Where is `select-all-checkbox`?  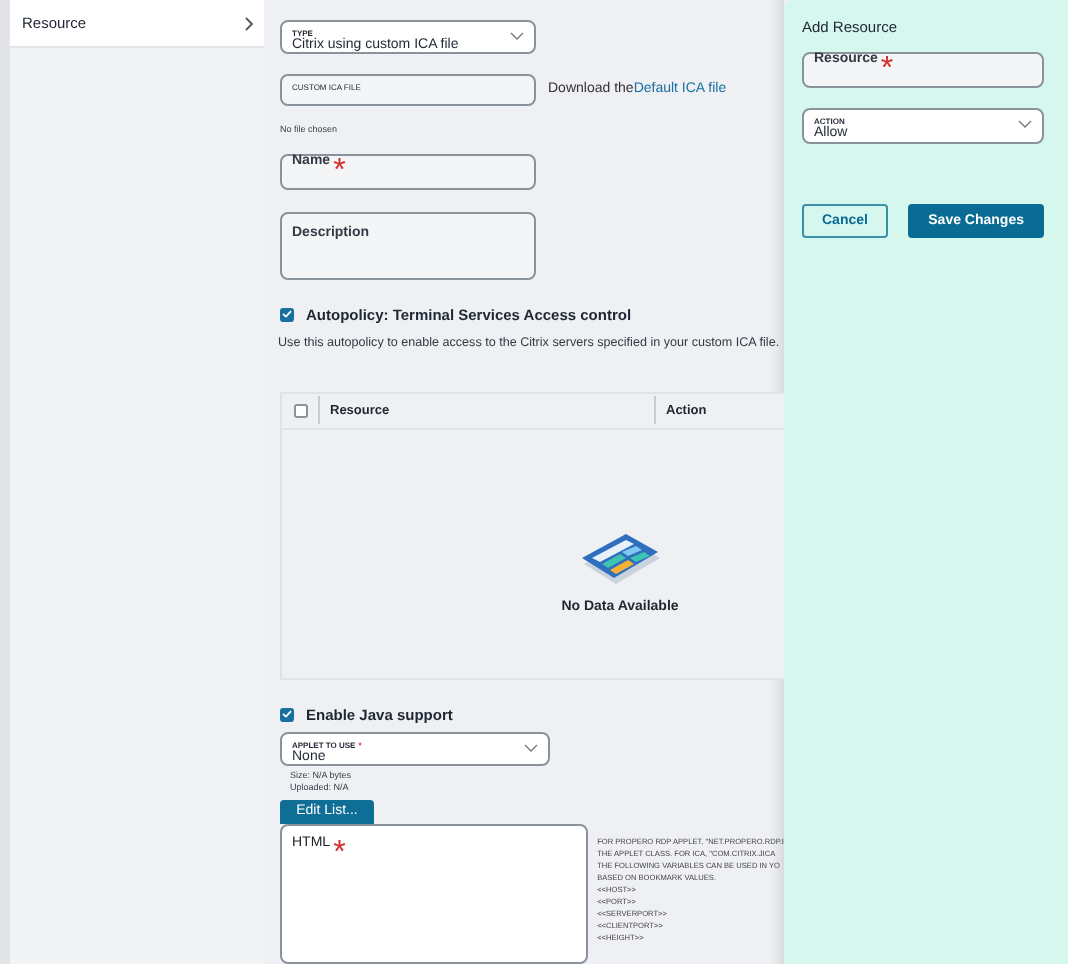
select-all-checkbox is located at coordinates (300, 410).